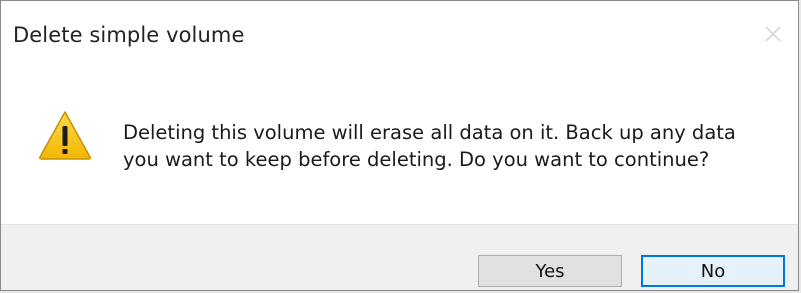 The width and height of the screenshot is (801, 293). I want to click on dialog-title: Delete simple volume, so click(129, 35).